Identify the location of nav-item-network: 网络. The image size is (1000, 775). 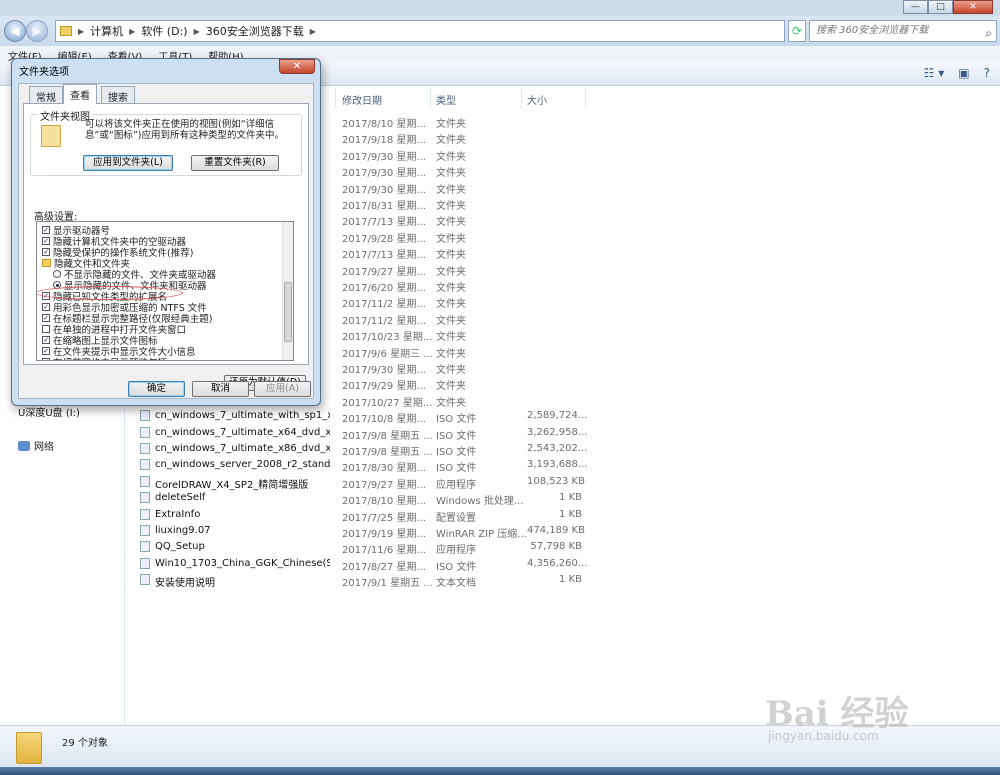
(36, 445).